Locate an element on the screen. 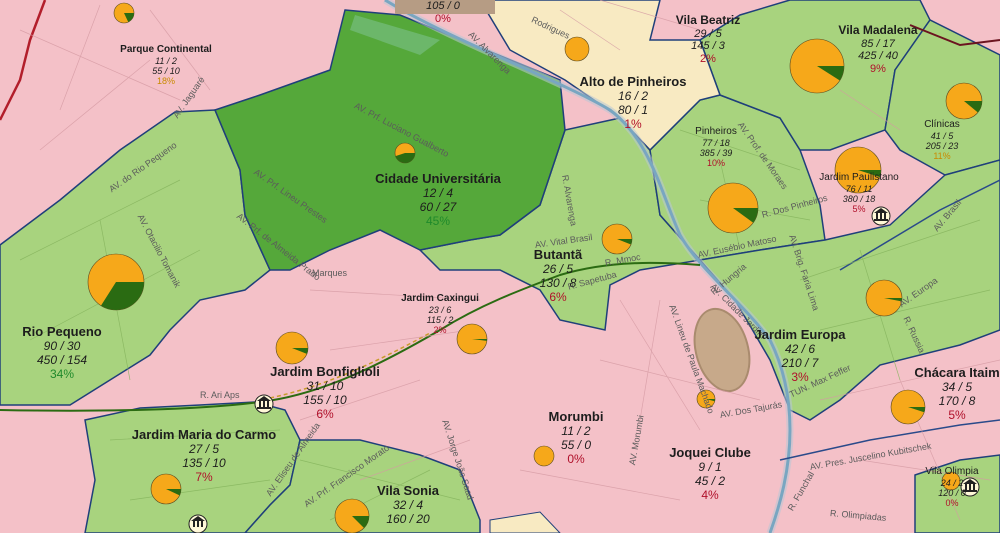 Image resolution: width=1000 pixels, height=533 pixels. district-name: Jardim Maria do Carmo is located at coordinates (204, 434).